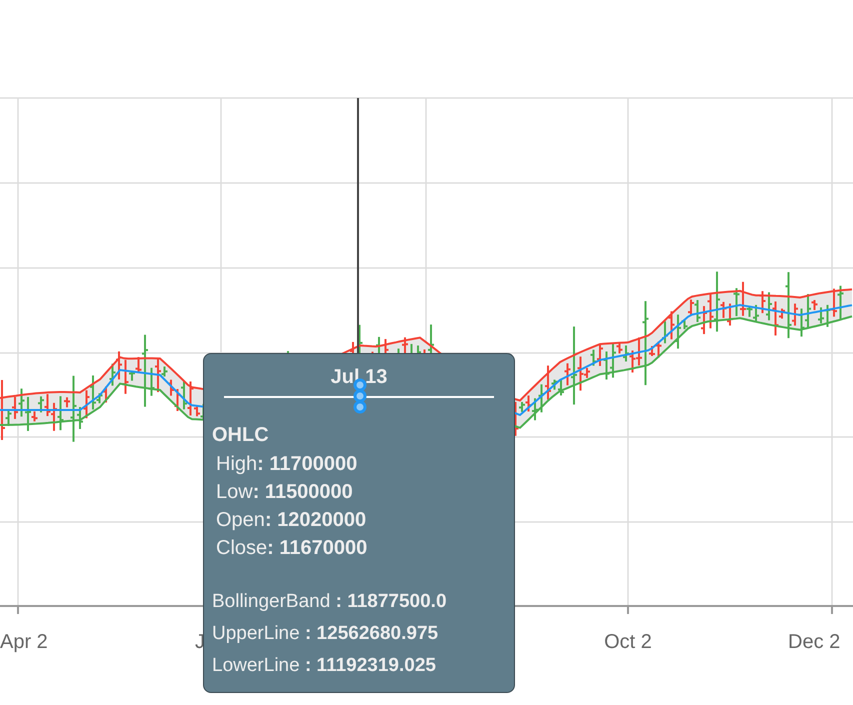  What do you see at coordinates (324, 665) in the screenshot?
I see `tooltip-row: LowerLine : 11192319.025` at bounding box center [324, 665].